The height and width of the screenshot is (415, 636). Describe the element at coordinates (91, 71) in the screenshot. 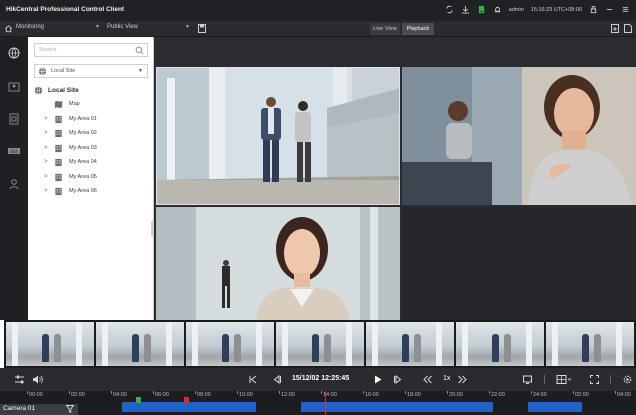

I see `site-select: Local Site ▼` at that location.